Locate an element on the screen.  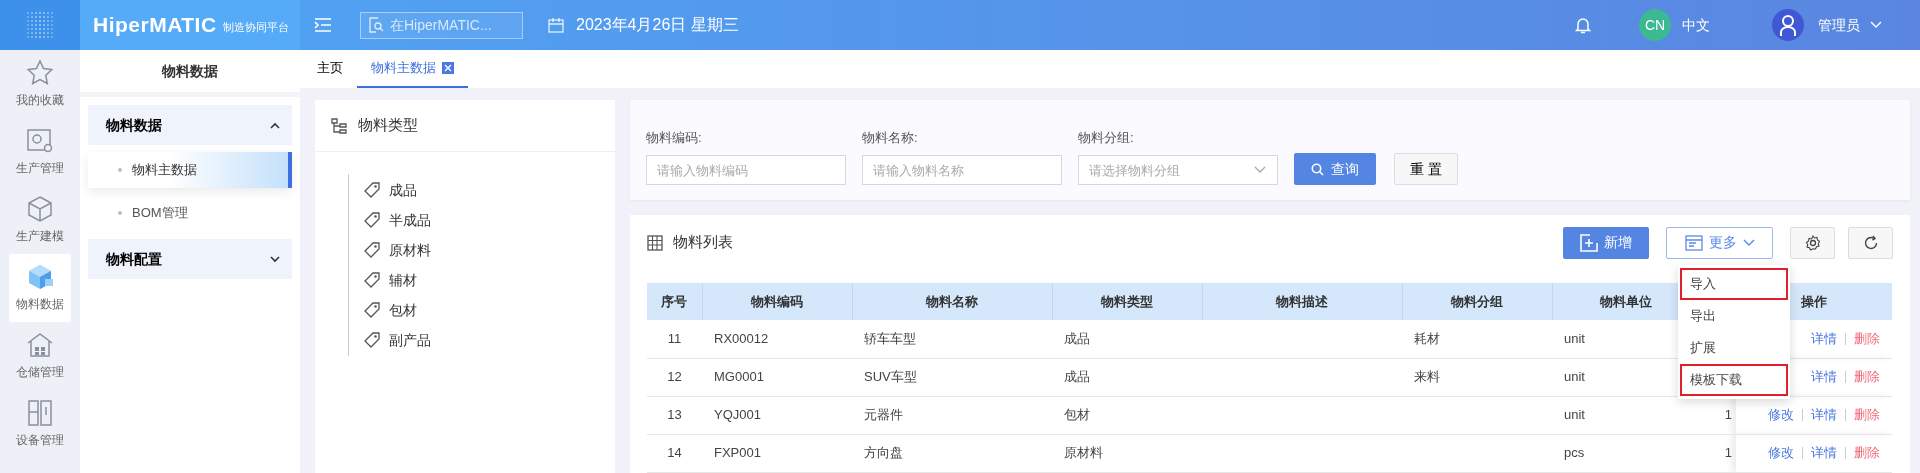
input-field: 请输入物料名称 is located at coordinates (962, 170).